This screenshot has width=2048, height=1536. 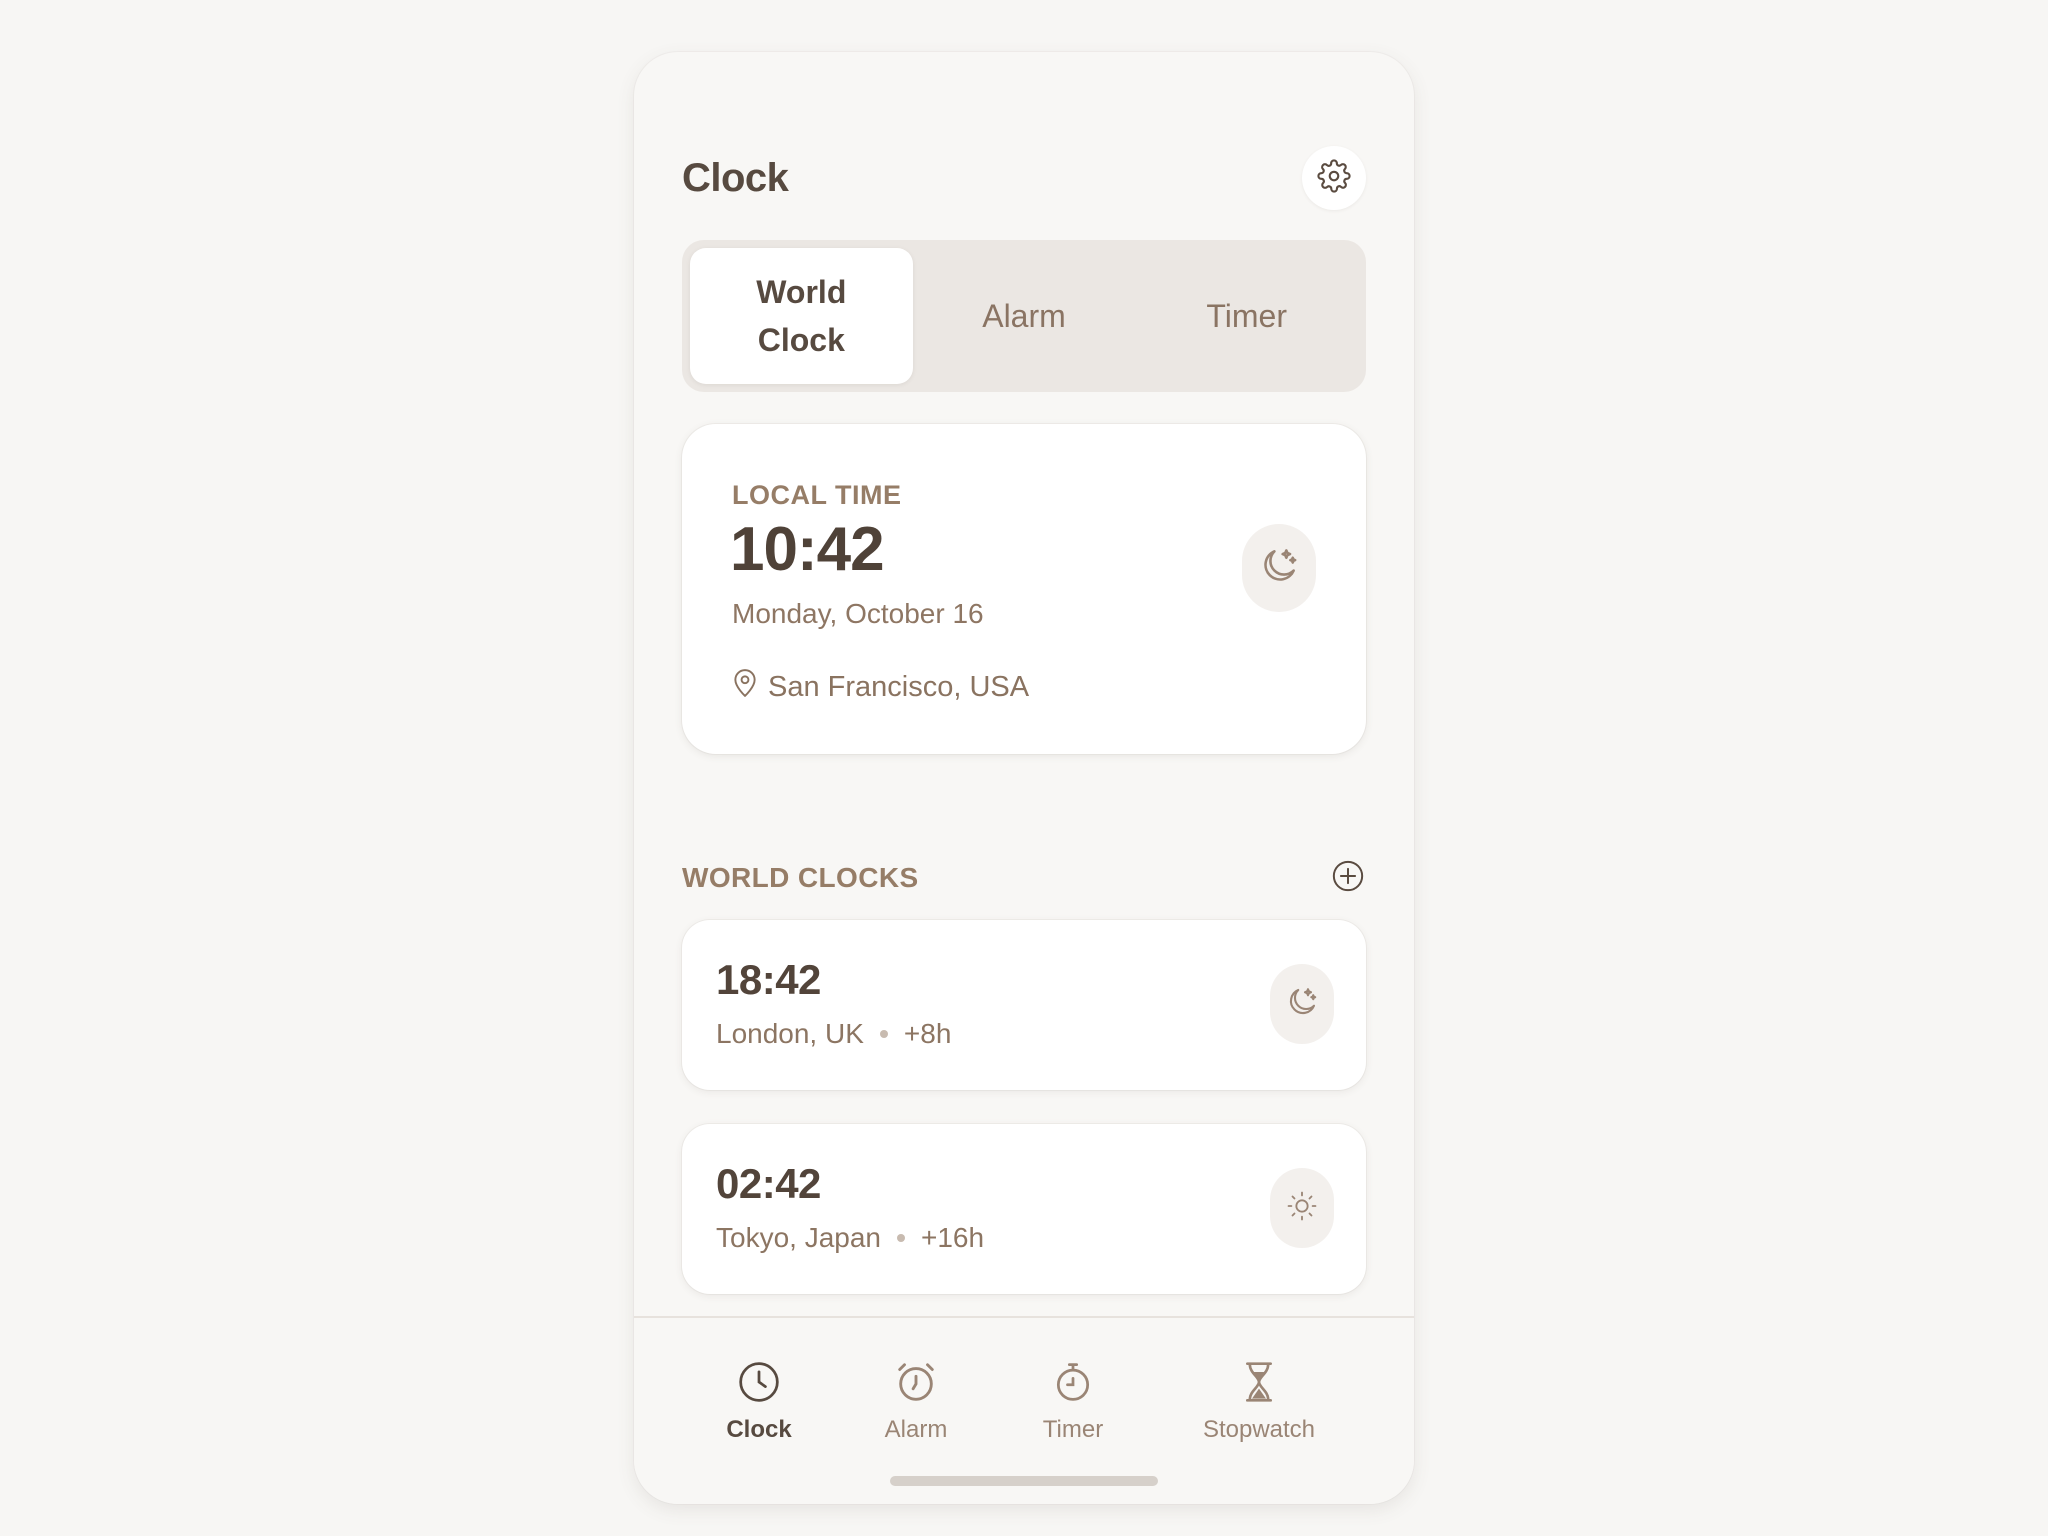 What do you see at coordinates (953, 1237) in the screenshot?
I see `world-clock-offset: +16h` at bounding box center [953, 1237].